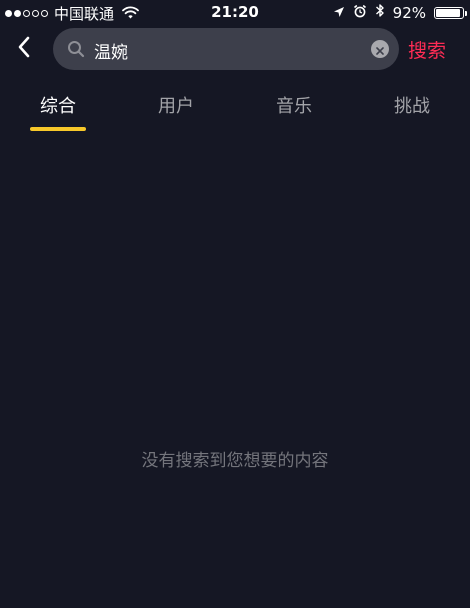 Image resolution: width=470 pixels, height=608 pixels. I want to click on location-arrow-icon, so click(339, 13).